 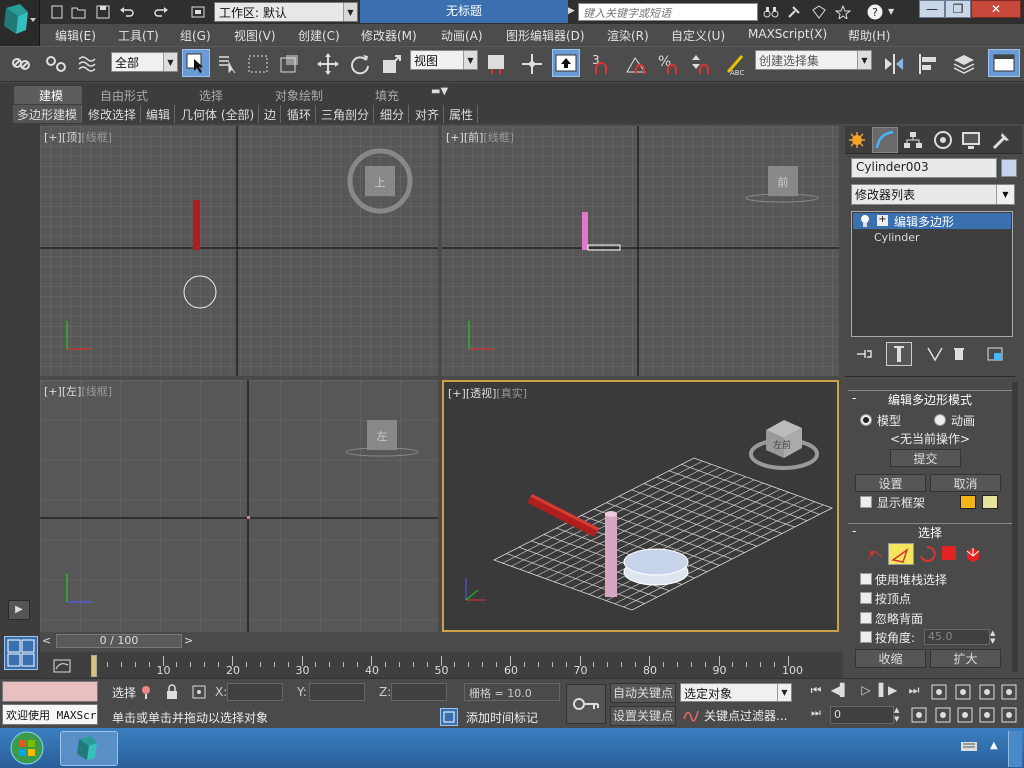 What do you see at coordinates (930, 399) in the screenshot?
I see `rollout-title-edit-poly-mode: 编辑多边形模式` at bounding box center [930, 399].